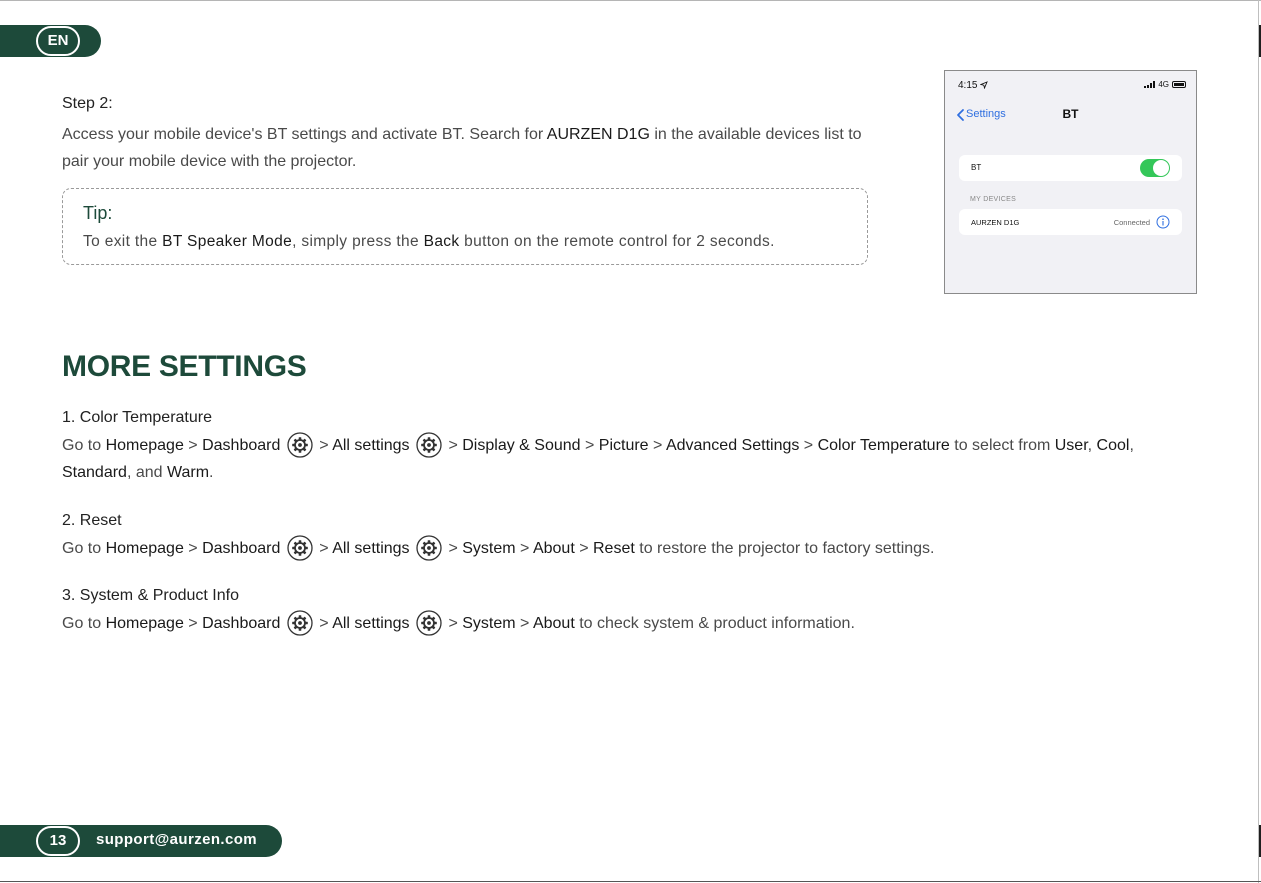 The width and height of the screenshot is (1261, 883). What do you see at coordinates (137, 417) in the screenshot?
I see `item-heading-color-temperature: 1. Color Temperature` at bounding box center [137, 417].